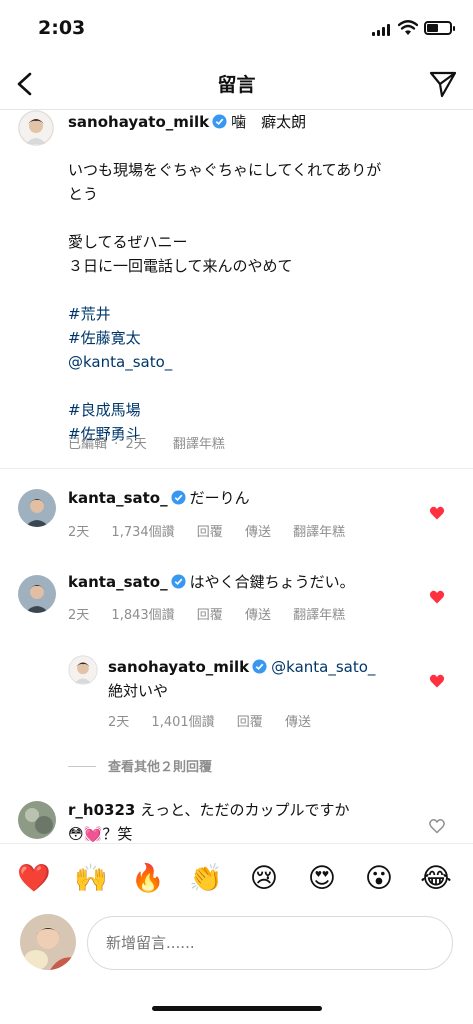 The width and height of the screenshot is (473, 1024). Describe the element at coordinates (82, 766) in the screenshot. I see `divider-line` at that location.